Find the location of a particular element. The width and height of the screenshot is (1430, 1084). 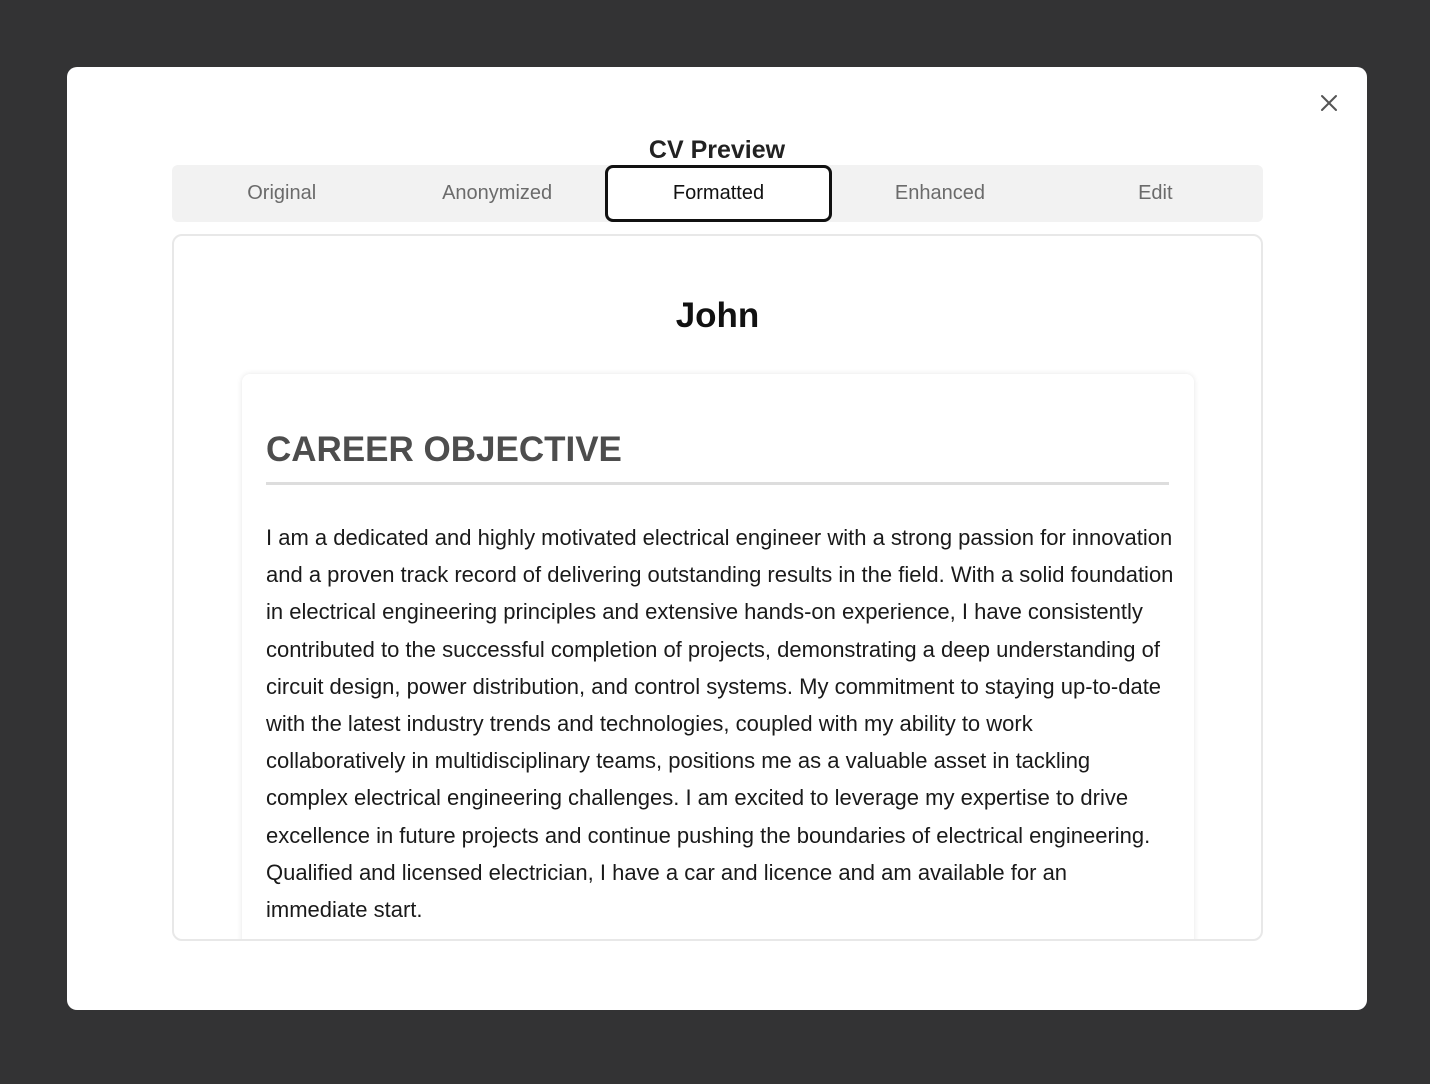

section-heading: CAREER OBJECTIVE is located at coordinates (717, 456).